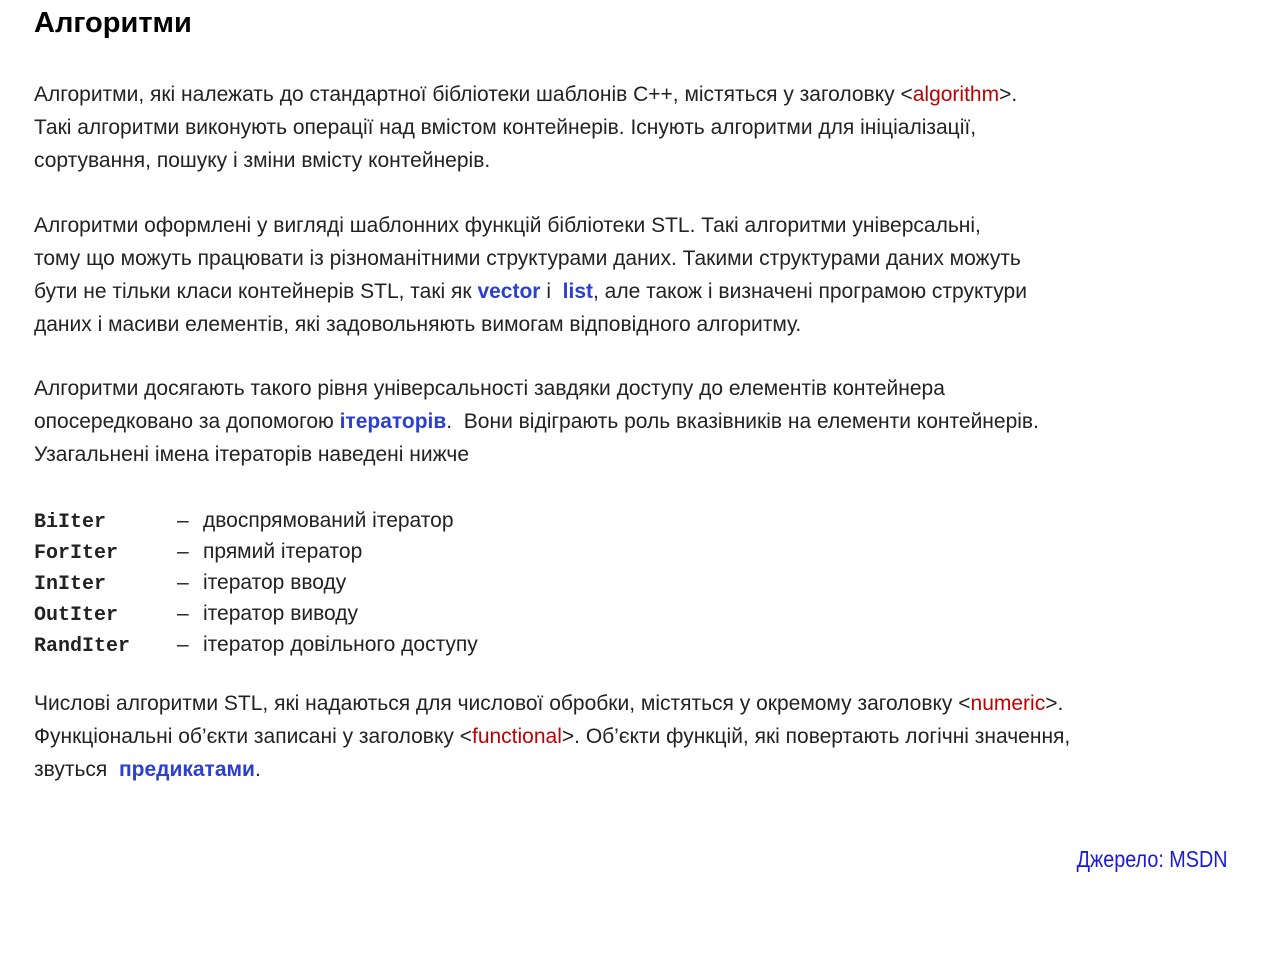  What do you see at coordinates (280, 613) in the screenshot?
I see `iterator-description: ітератор виводу` at bounding box center [280, 613].